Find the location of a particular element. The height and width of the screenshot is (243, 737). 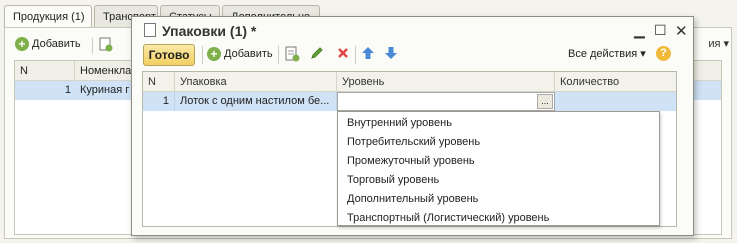

background-all-actions: ия ▾ is located at coordinates (718, 43).